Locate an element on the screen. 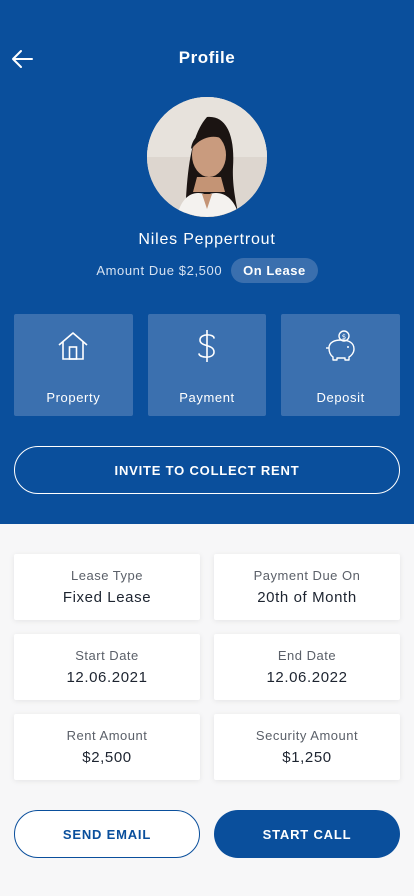 This screenshot has height=896, width=414. send-email-button: SEND EMAIL is located at coordinates (107, 834).